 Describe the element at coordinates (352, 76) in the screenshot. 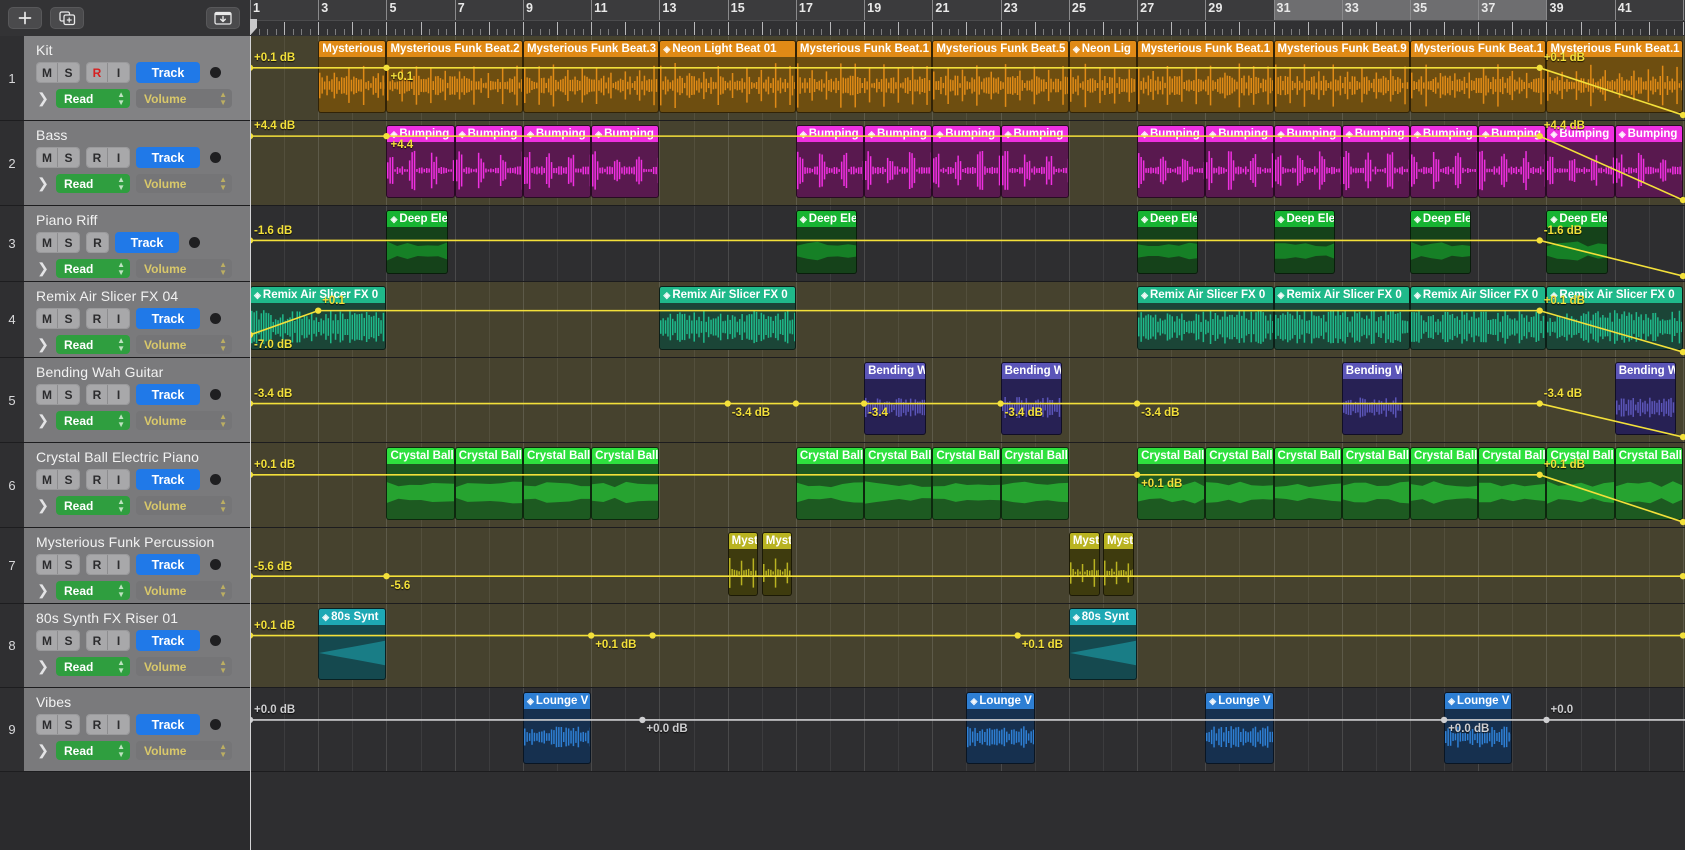

I see `audio-region: Mysterious` at that location.